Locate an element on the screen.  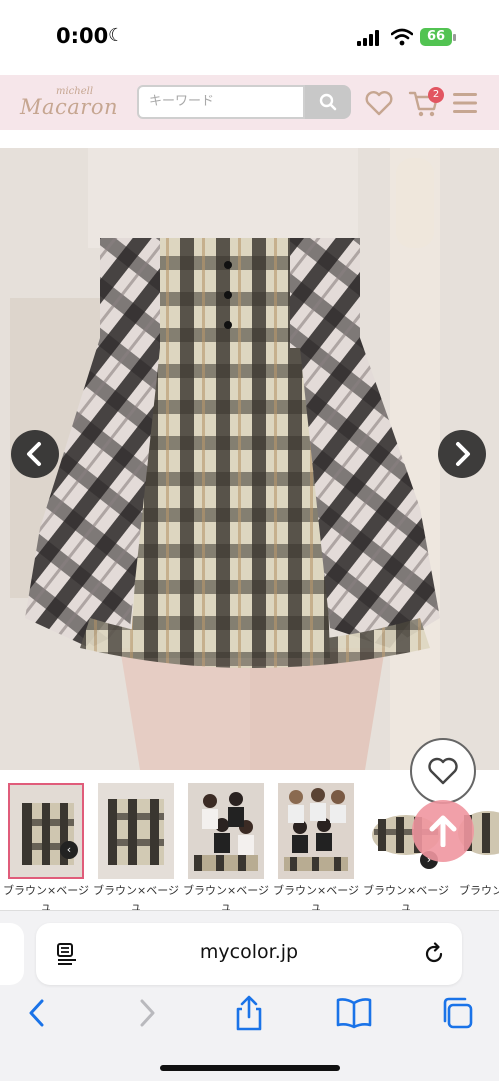
forward-button is located at coordinates (146, 1013).